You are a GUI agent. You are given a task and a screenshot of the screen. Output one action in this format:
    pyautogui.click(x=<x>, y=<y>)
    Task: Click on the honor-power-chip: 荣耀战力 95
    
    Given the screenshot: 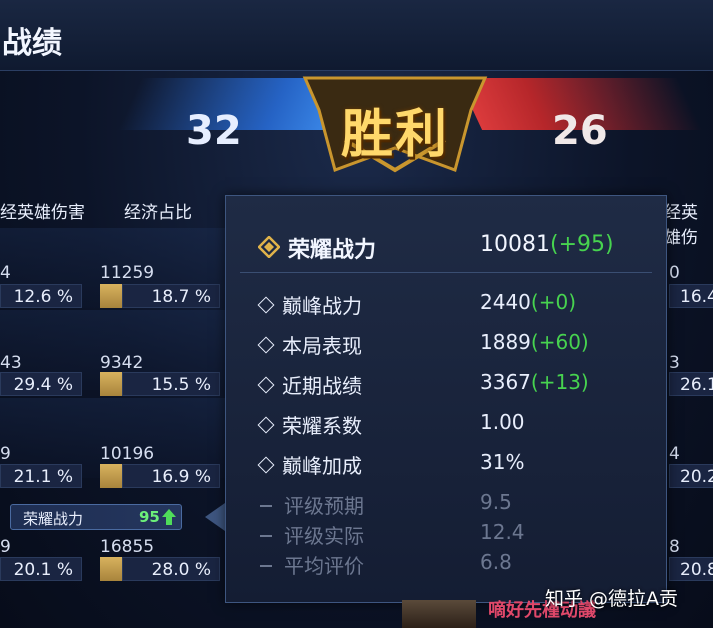 What is the action you would take?
    pyautogui.click(x=96, y=517)
    